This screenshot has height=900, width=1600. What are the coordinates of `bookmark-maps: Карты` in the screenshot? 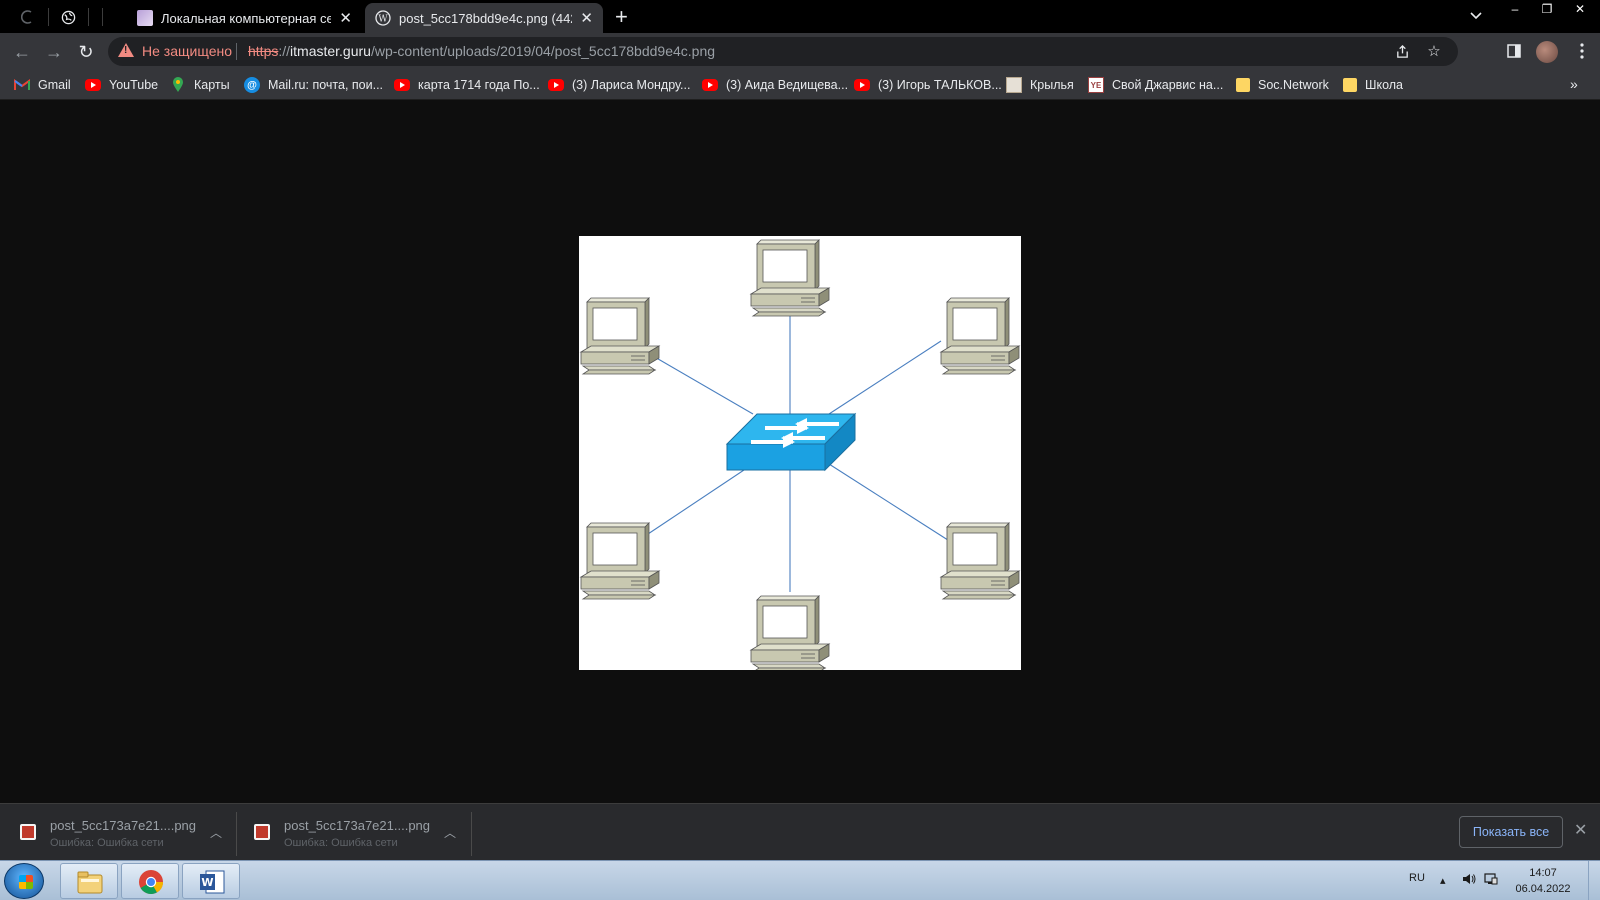 It's located at (200, 85).